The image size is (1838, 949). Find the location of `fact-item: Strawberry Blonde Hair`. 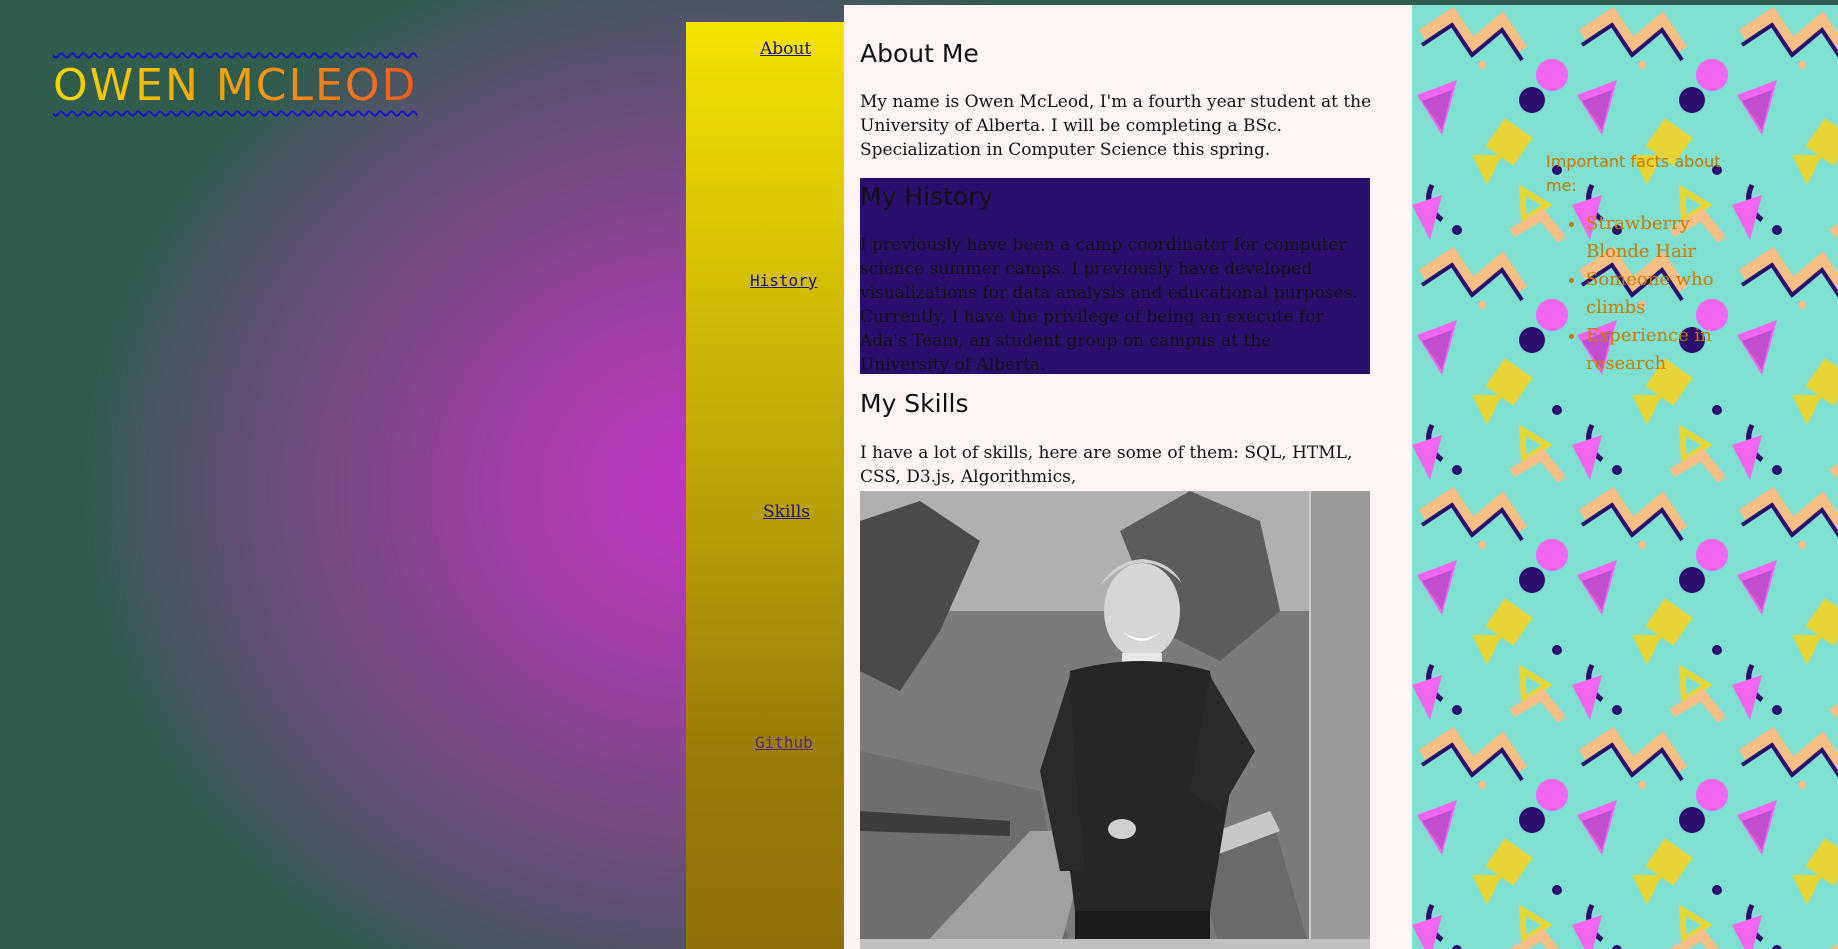

fact-item: Strawberry Blonde Hair is located at coordinates (1656, 238).